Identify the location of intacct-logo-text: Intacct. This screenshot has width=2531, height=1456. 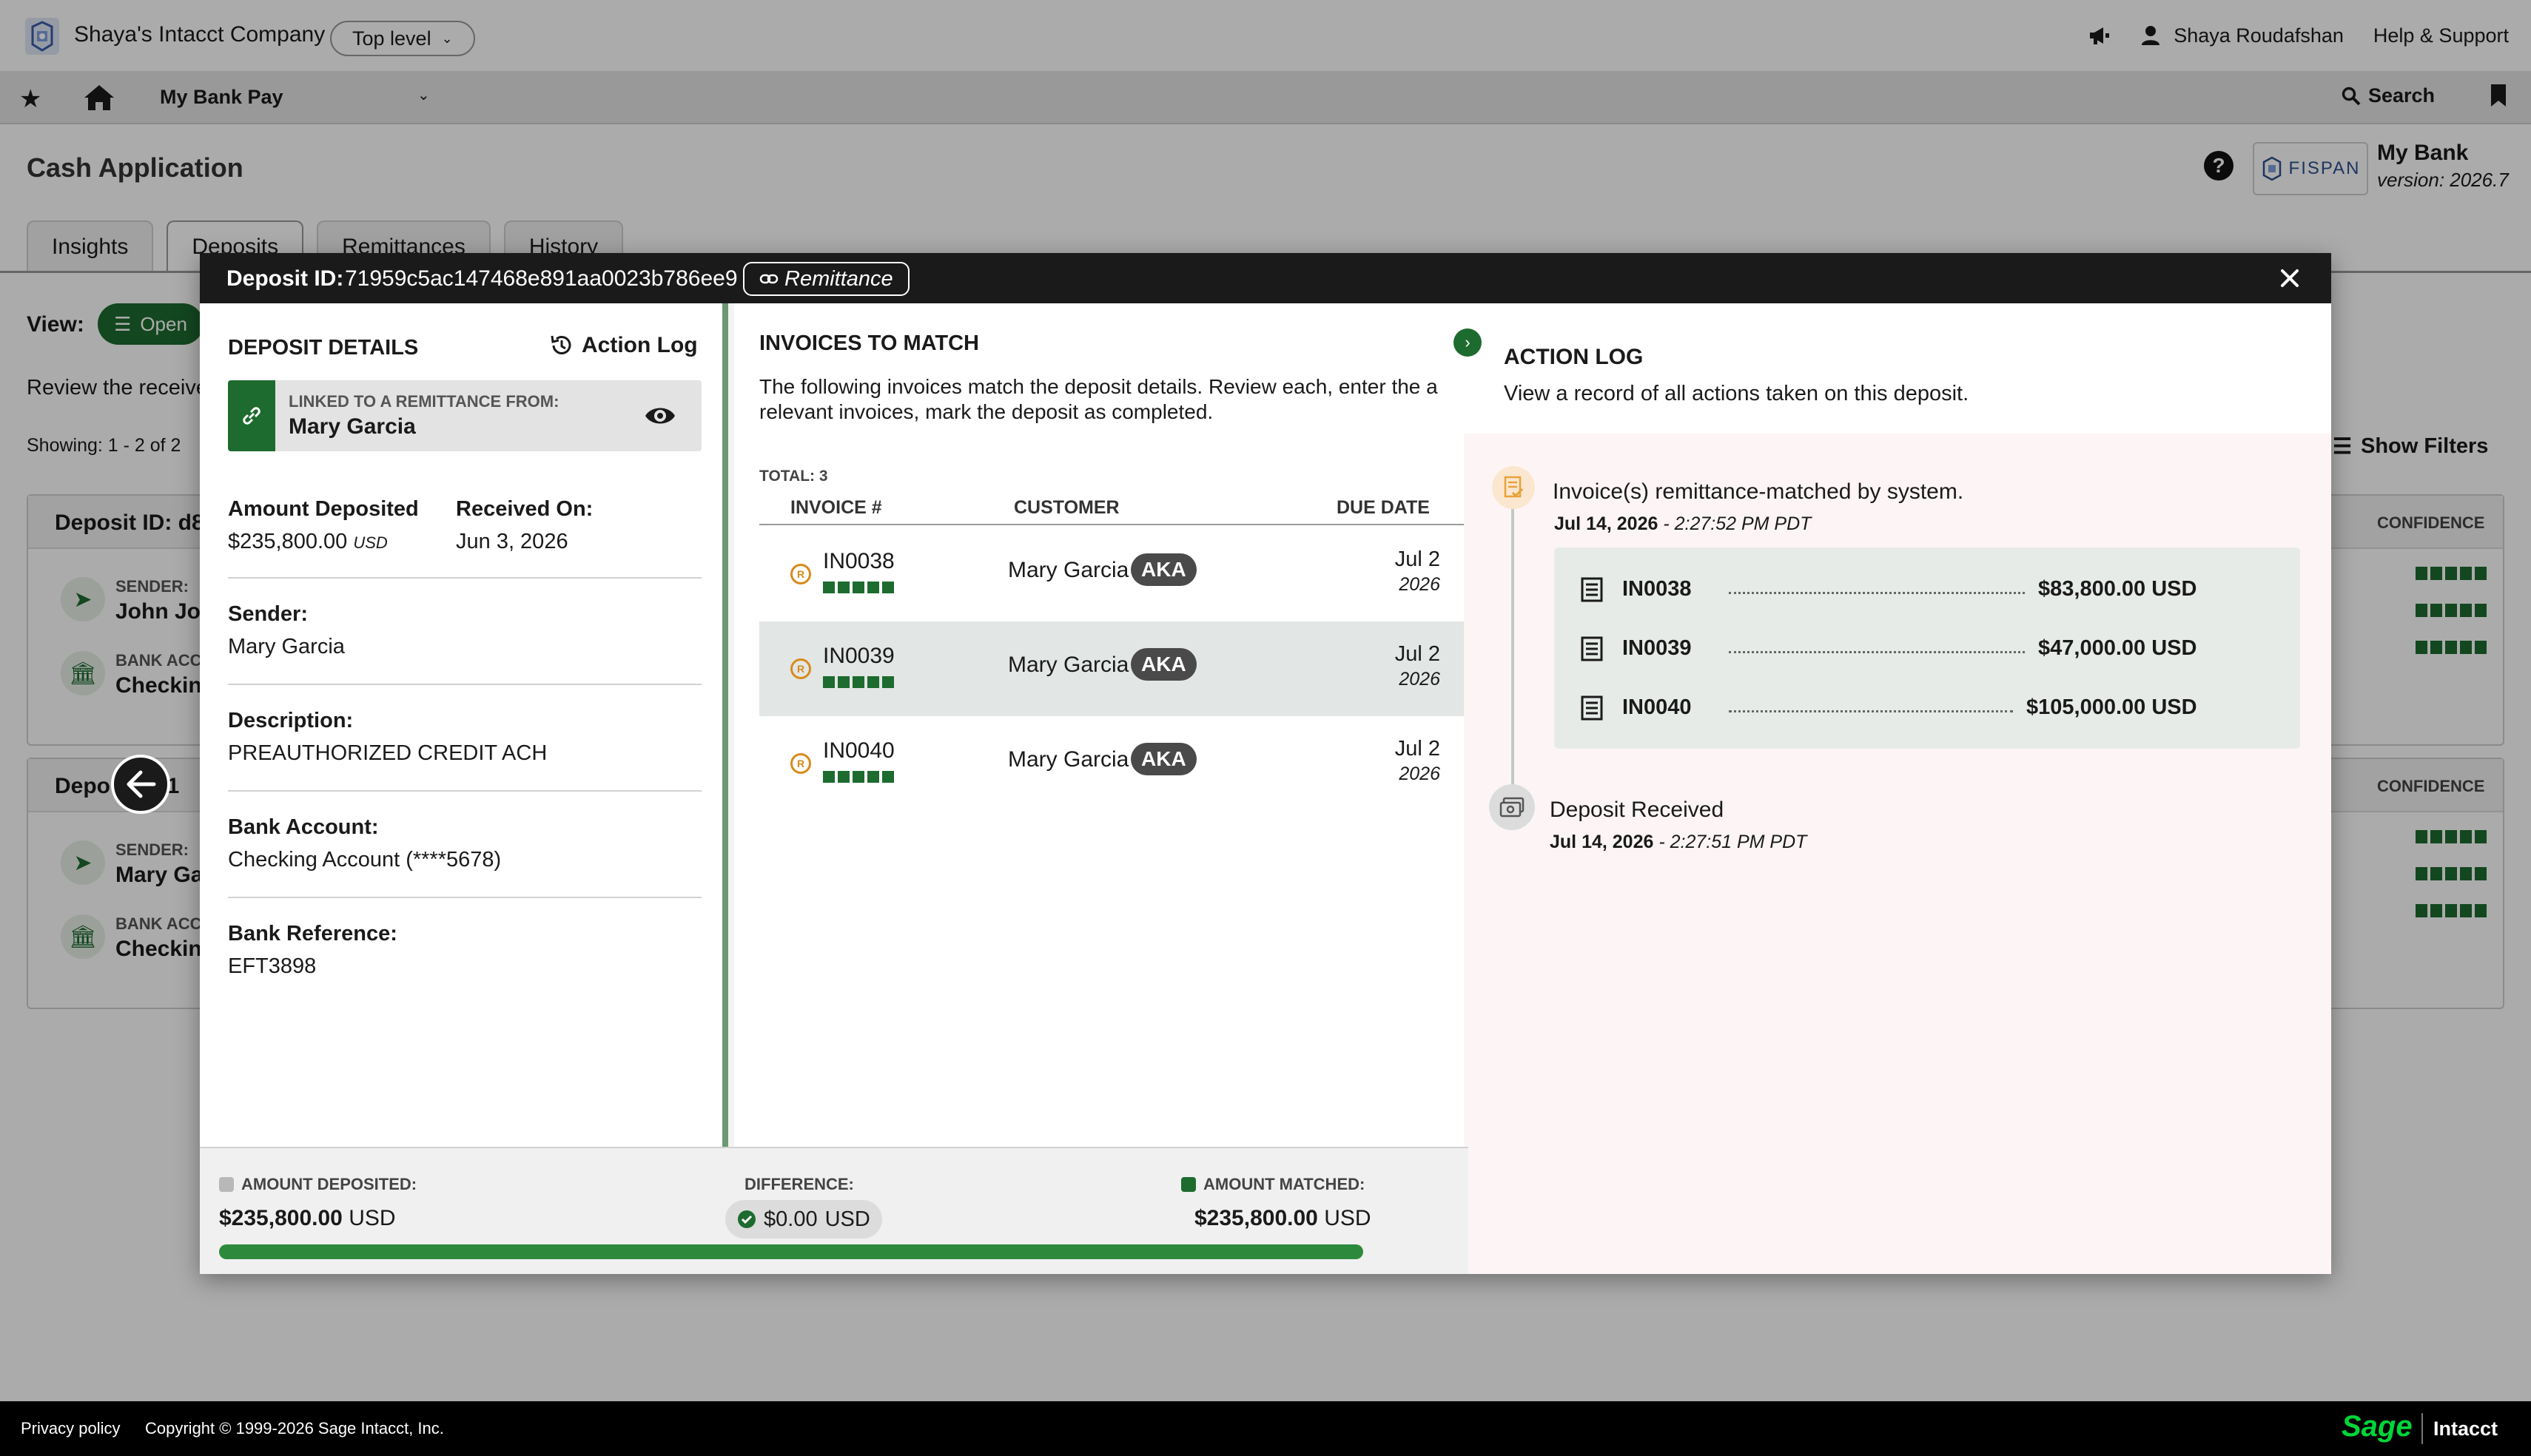
(2465, 1429).